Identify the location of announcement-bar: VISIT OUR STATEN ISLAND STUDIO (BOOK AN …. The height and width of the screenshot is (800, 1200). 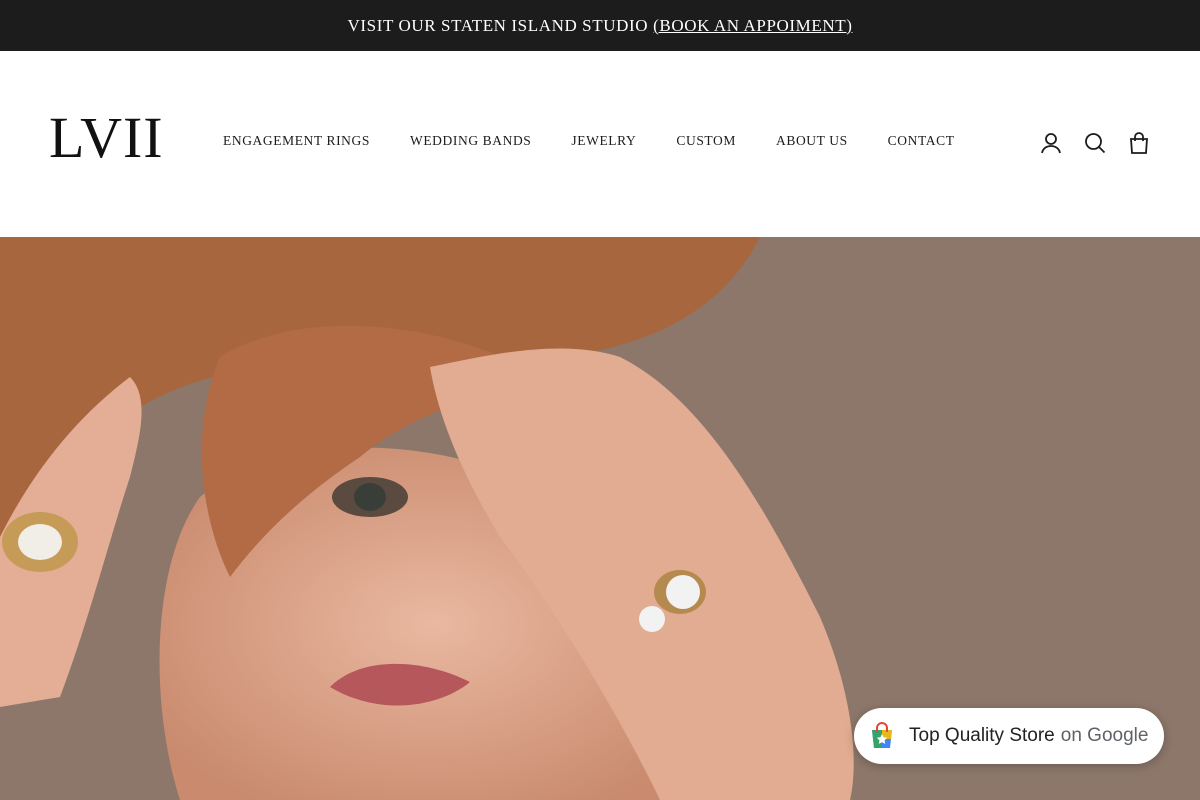
(600, 25).